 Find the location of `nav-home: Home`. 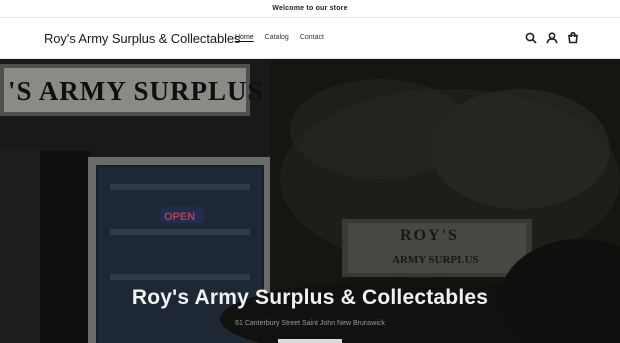

nav-home: Home is located at coordinates (244, 37).